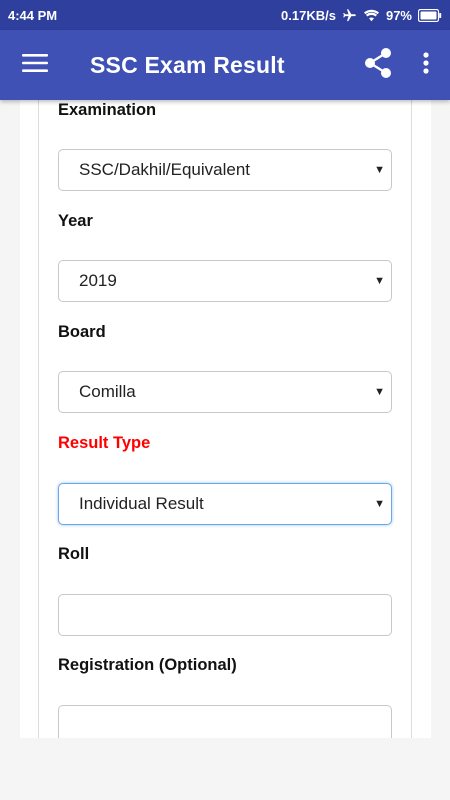 The width and height of the screenshot is (450, 800). I want to click on result-type-label: Result Type, so click(104, 443).